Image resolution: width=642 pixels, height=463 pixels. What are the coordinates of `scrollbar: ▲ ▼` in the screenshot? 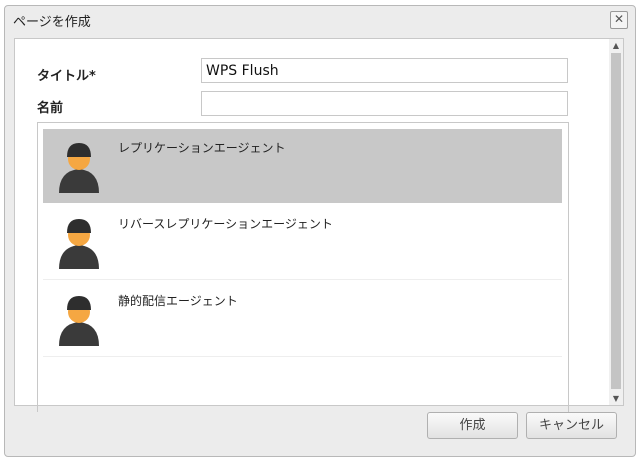 It's located at (616, 222).